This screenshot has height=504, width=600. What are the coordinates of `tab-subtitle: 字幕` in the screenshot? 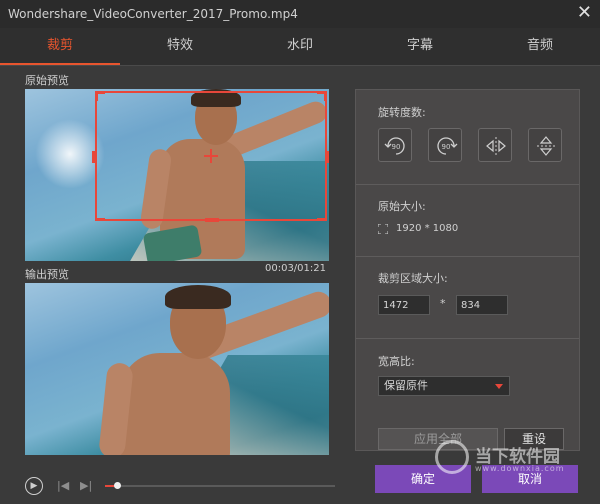 It's located at (420, 46).